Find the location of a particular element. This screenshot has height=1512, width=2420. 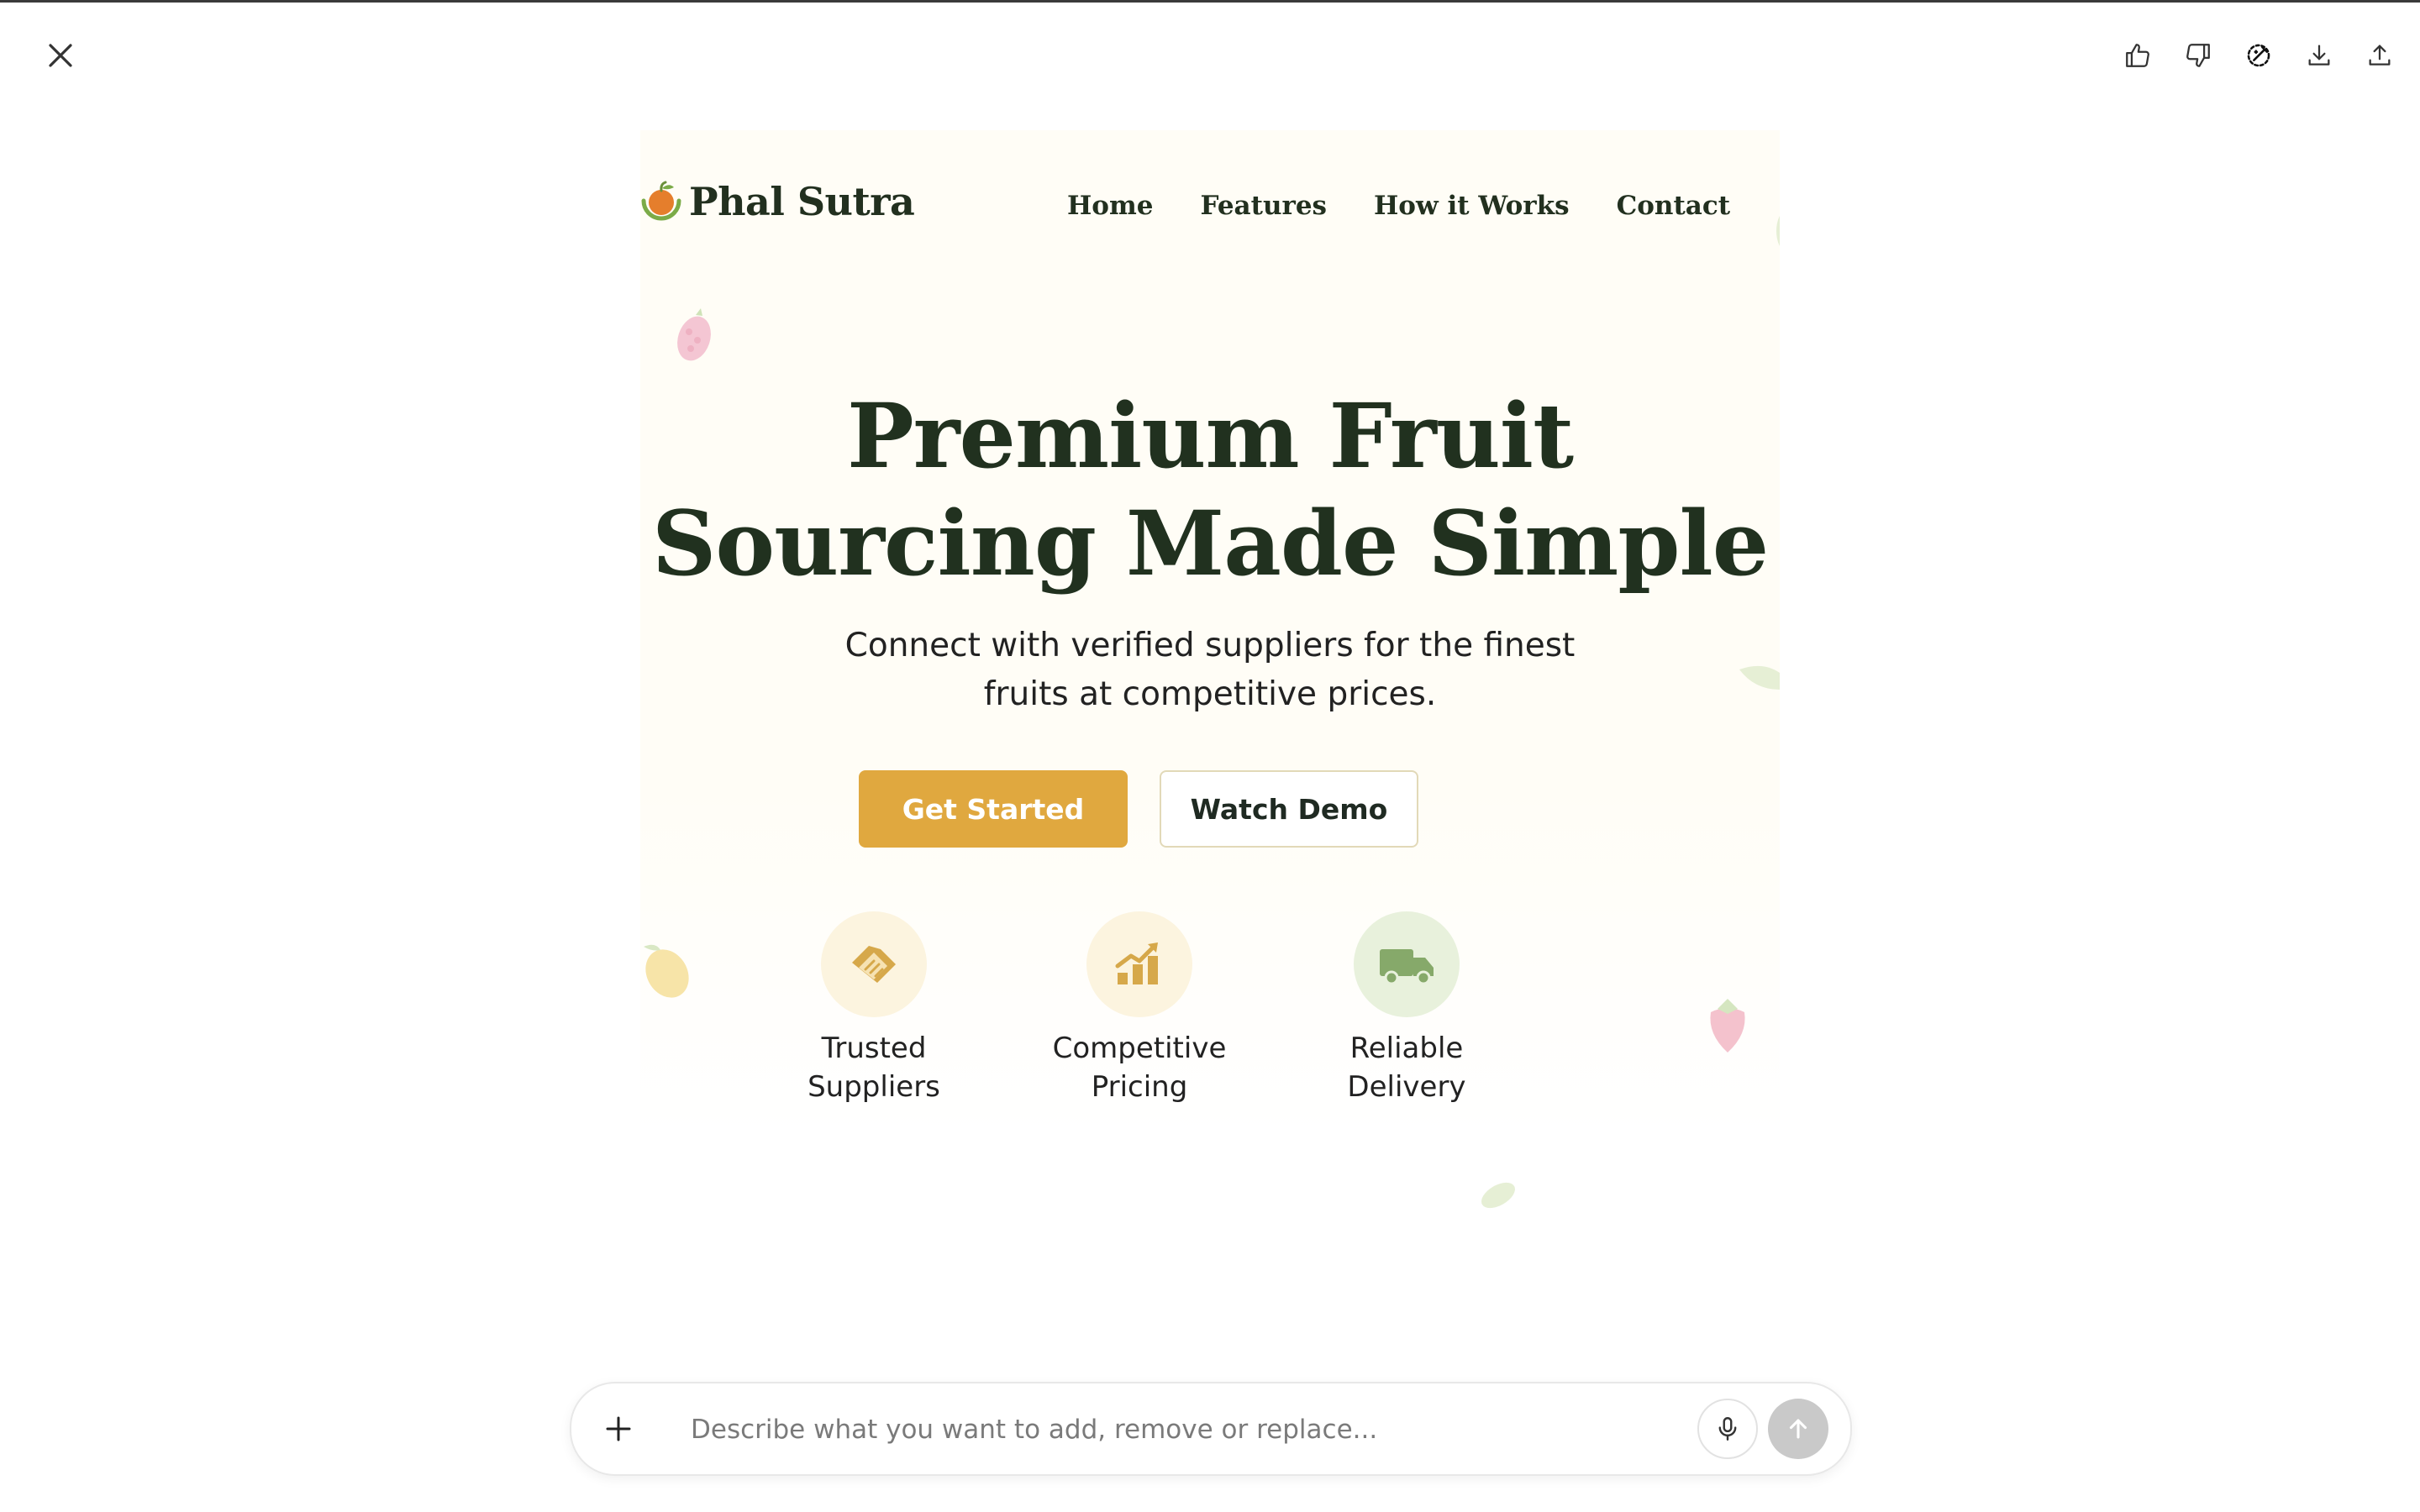

nav-link-contact: Contact is located at coordinates (1674, 206).